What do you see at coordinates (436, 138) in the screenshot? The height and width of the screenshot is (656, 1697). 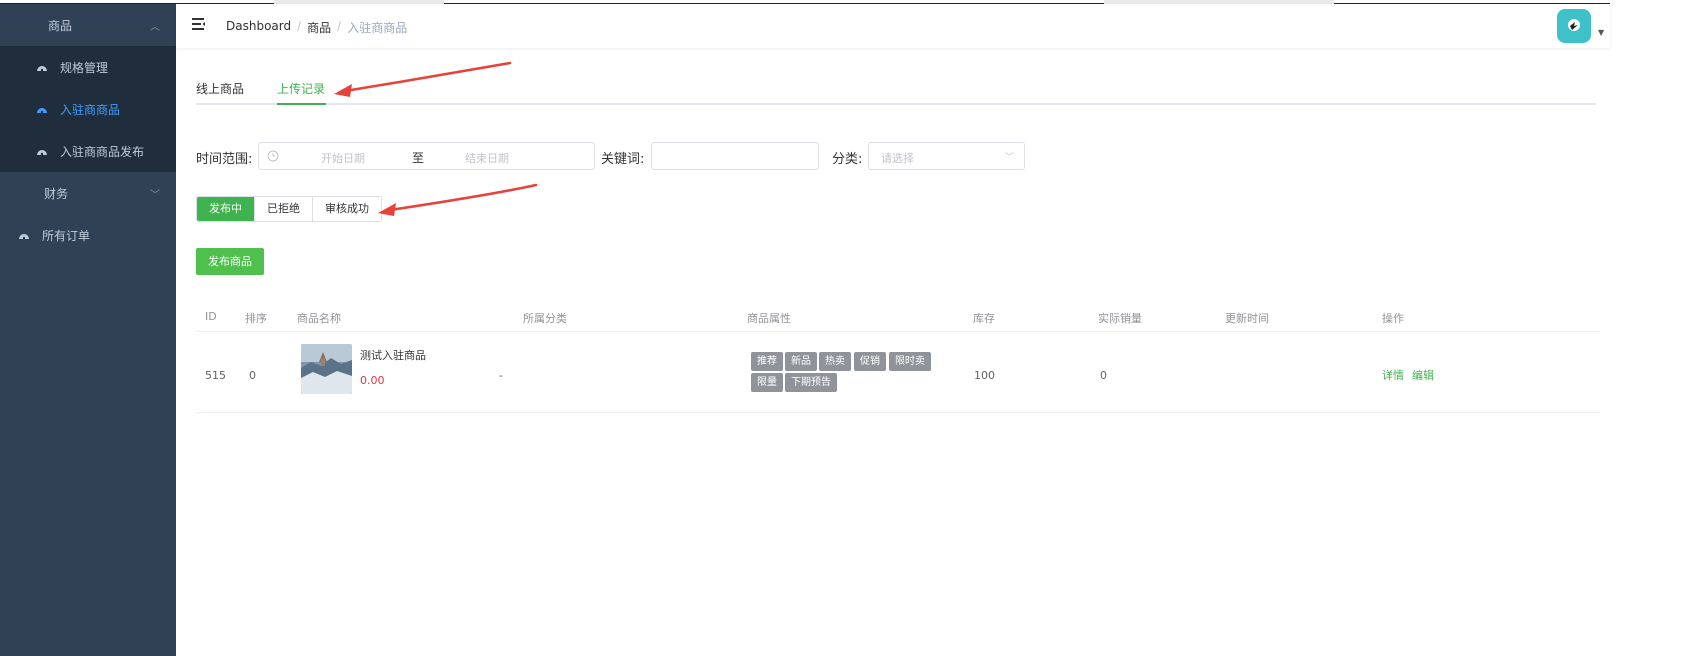 I see `annotation-arrows` at bounding box center [436, 138].